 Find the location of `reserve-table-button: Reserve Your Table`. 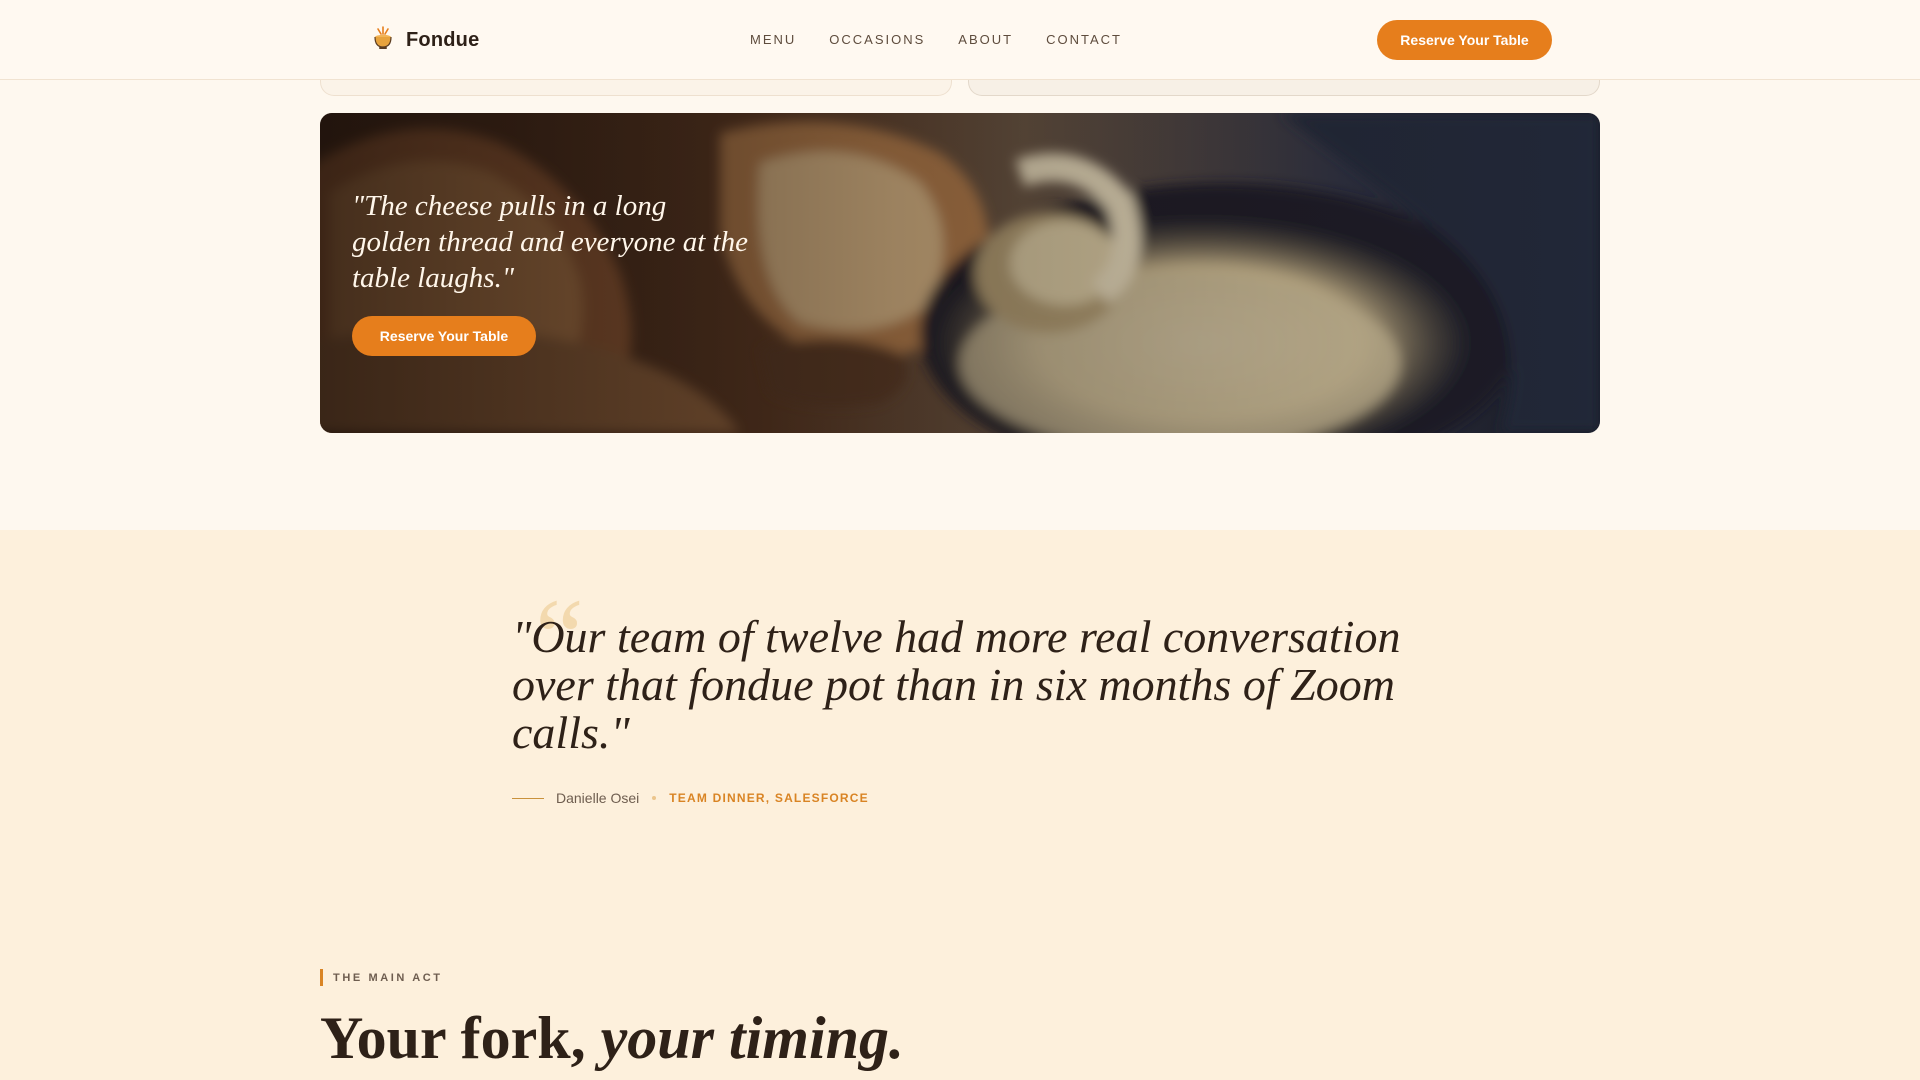

reserve-table-button: Reserve Your Table is located at coordinates (1464, 40).